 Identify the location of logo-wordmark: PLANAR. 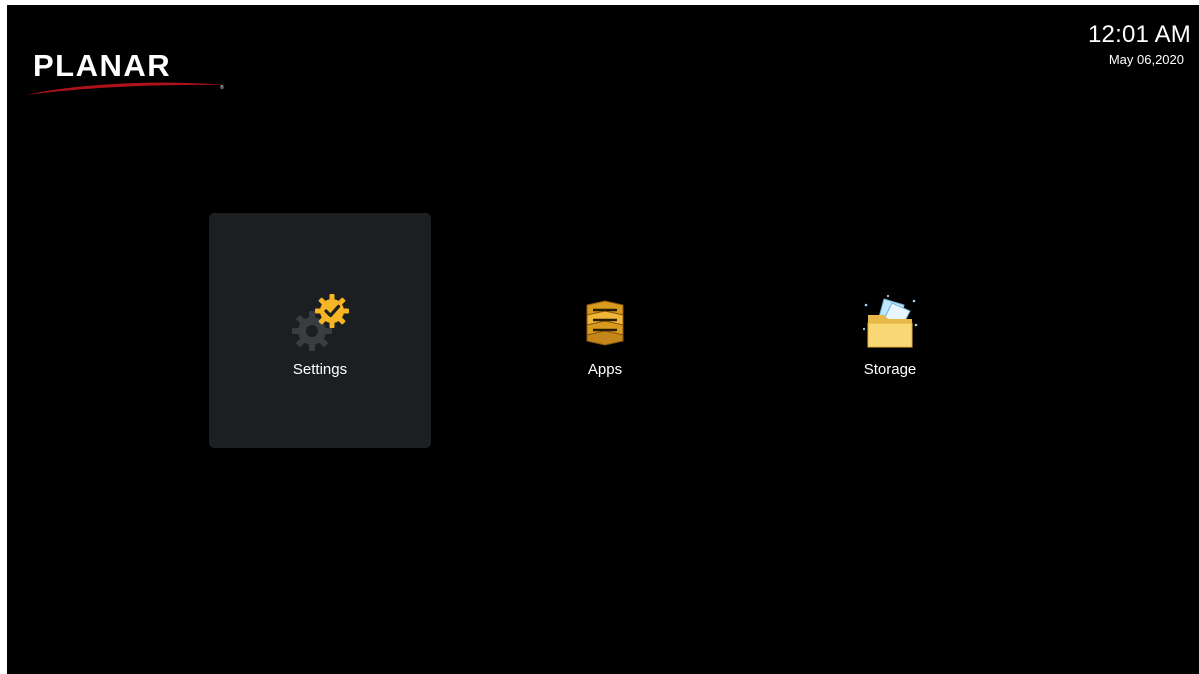
(102, 65).